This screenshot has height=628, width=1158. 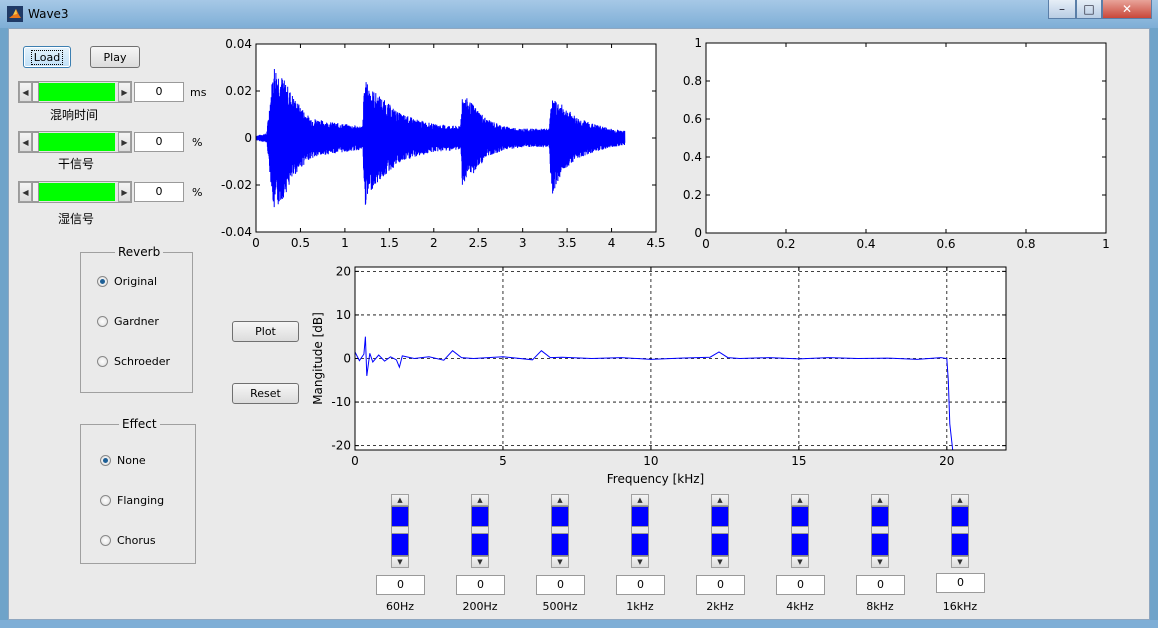 What do you see at coordinates (798, 461) in the screenshot?
I see `x-tick-label: 15` at bounding box center [798, 461].